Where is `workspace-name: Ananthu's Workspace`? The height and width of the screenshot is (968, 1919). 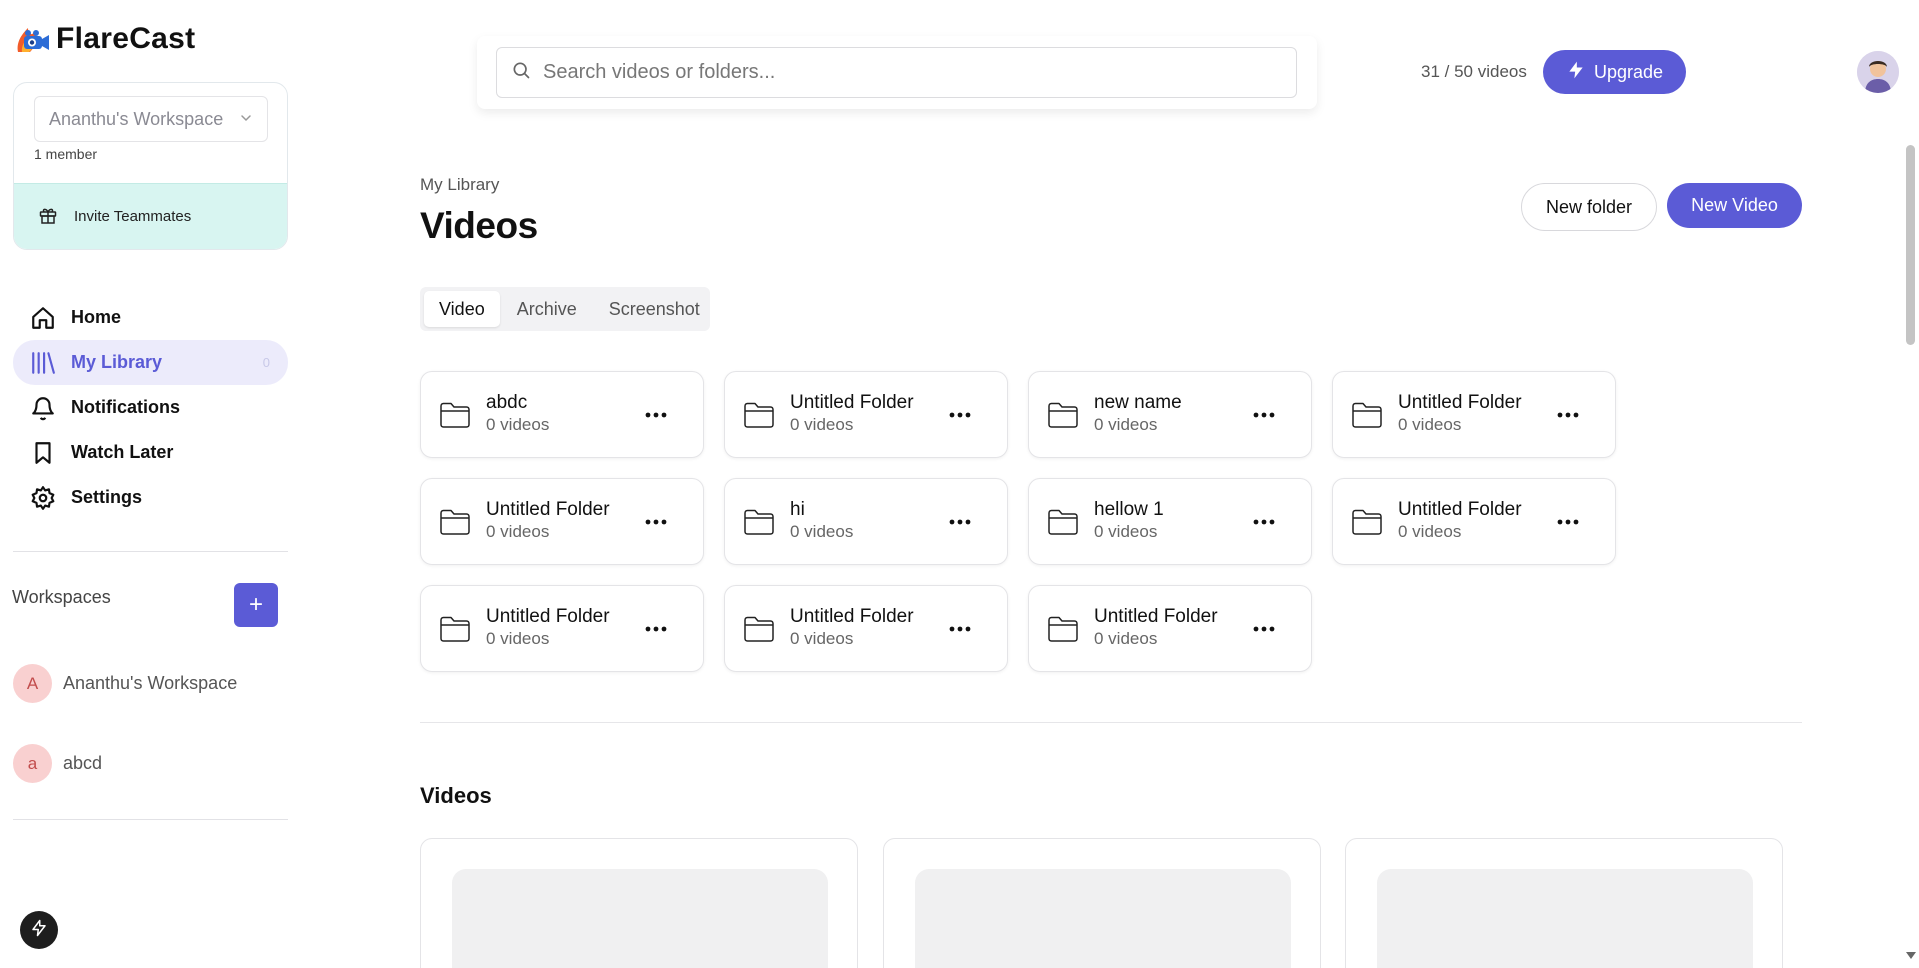 workspace-name: Ananthu's Workspace is located at coordinates (150, 683).